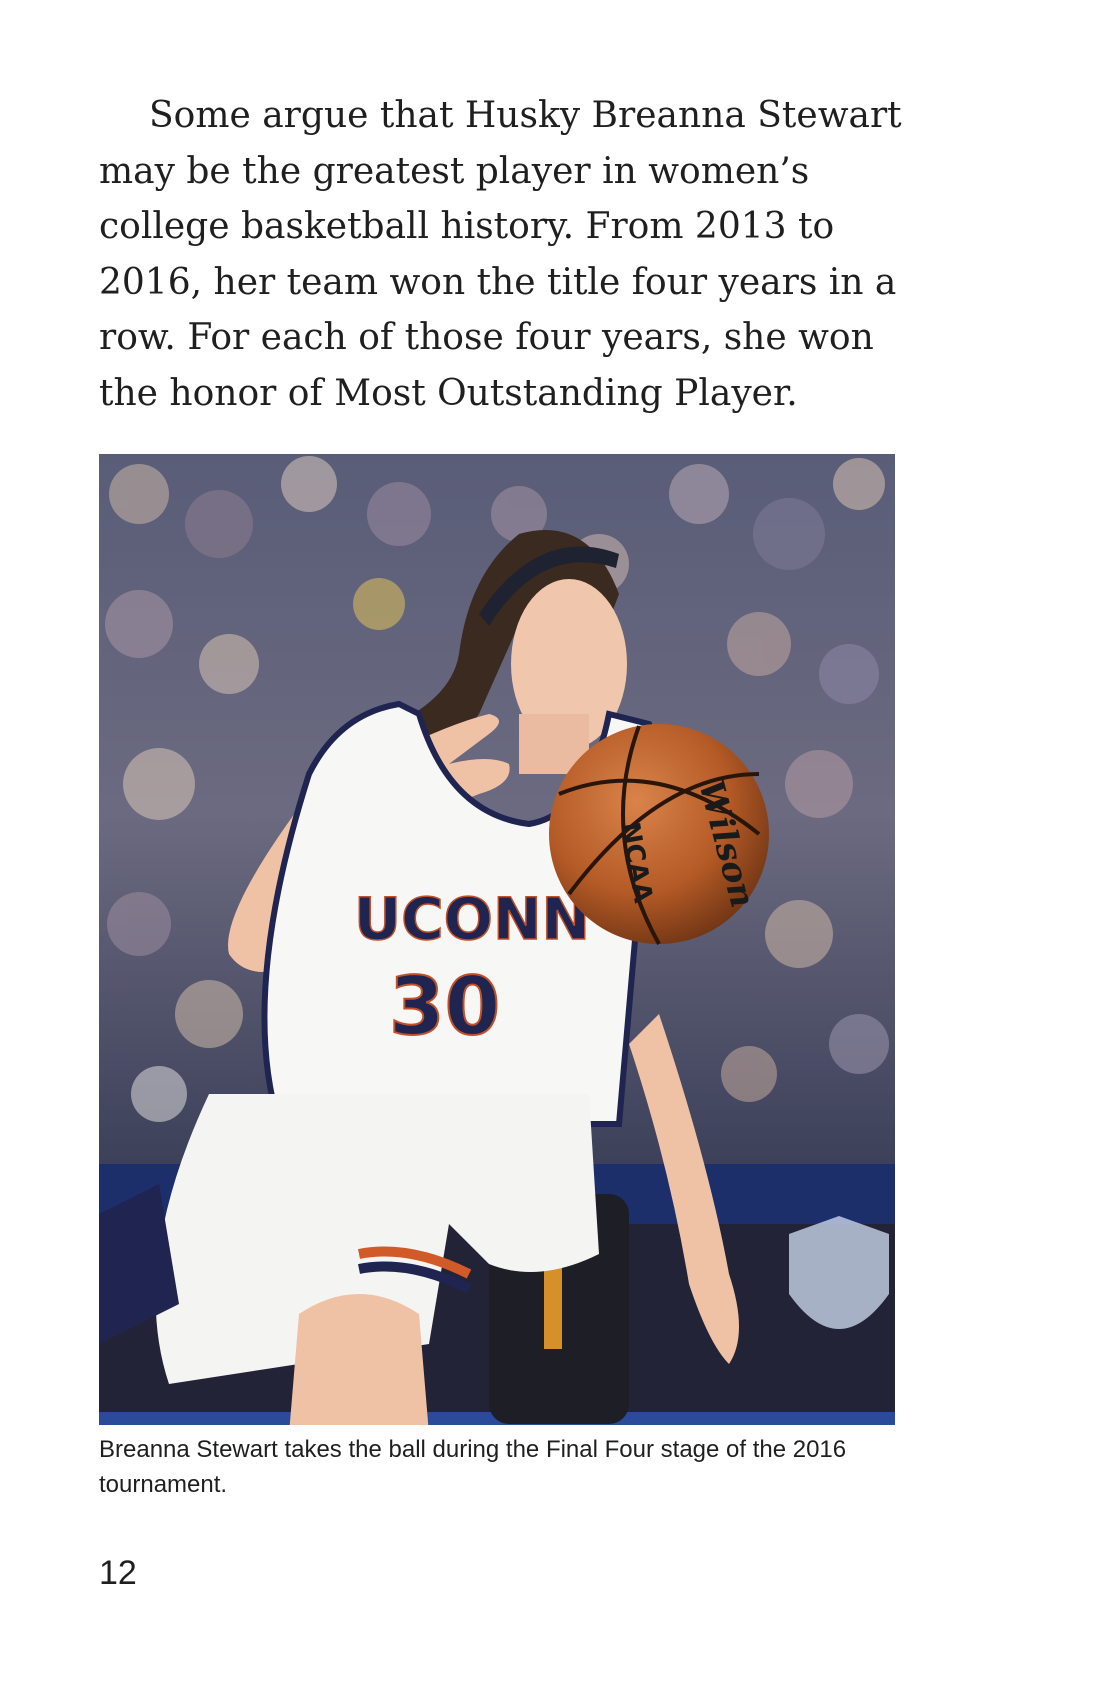  I want to click on jersey-number-text: 30, so click(444, 1006).